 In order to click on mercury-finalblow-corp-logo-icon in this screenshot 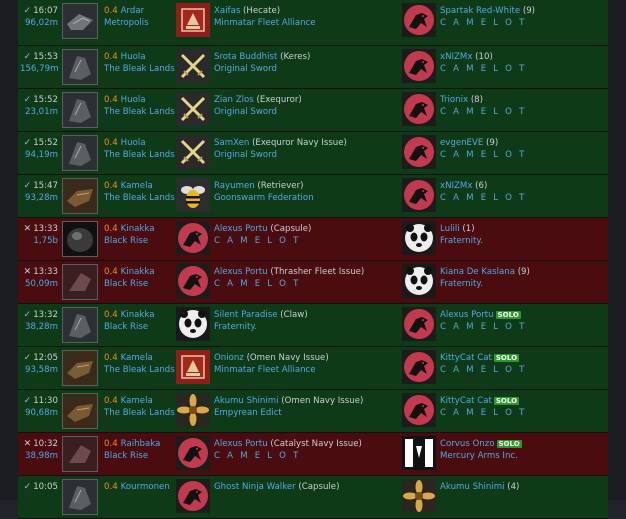, I will do `click(420, 454)`.